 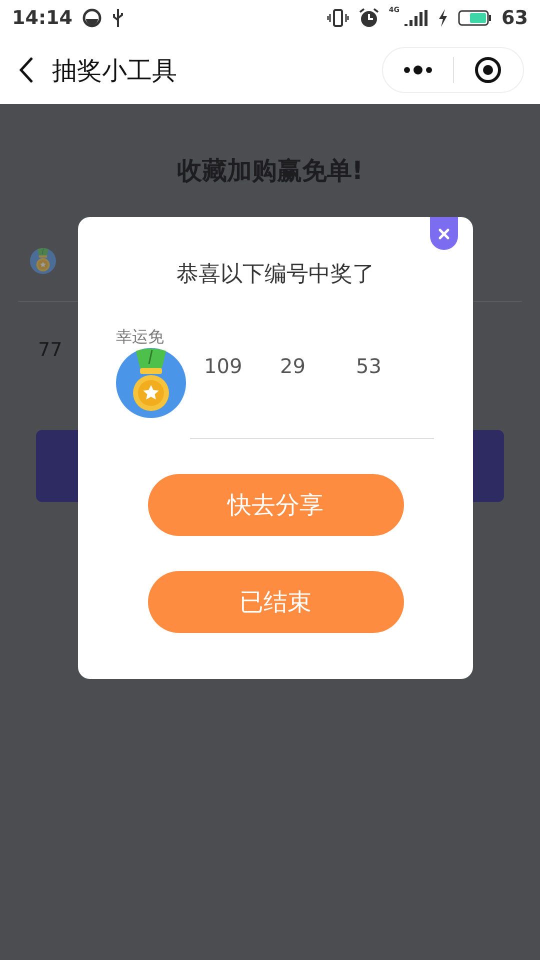 I want to click on close-button, so click(x=444, y=233).